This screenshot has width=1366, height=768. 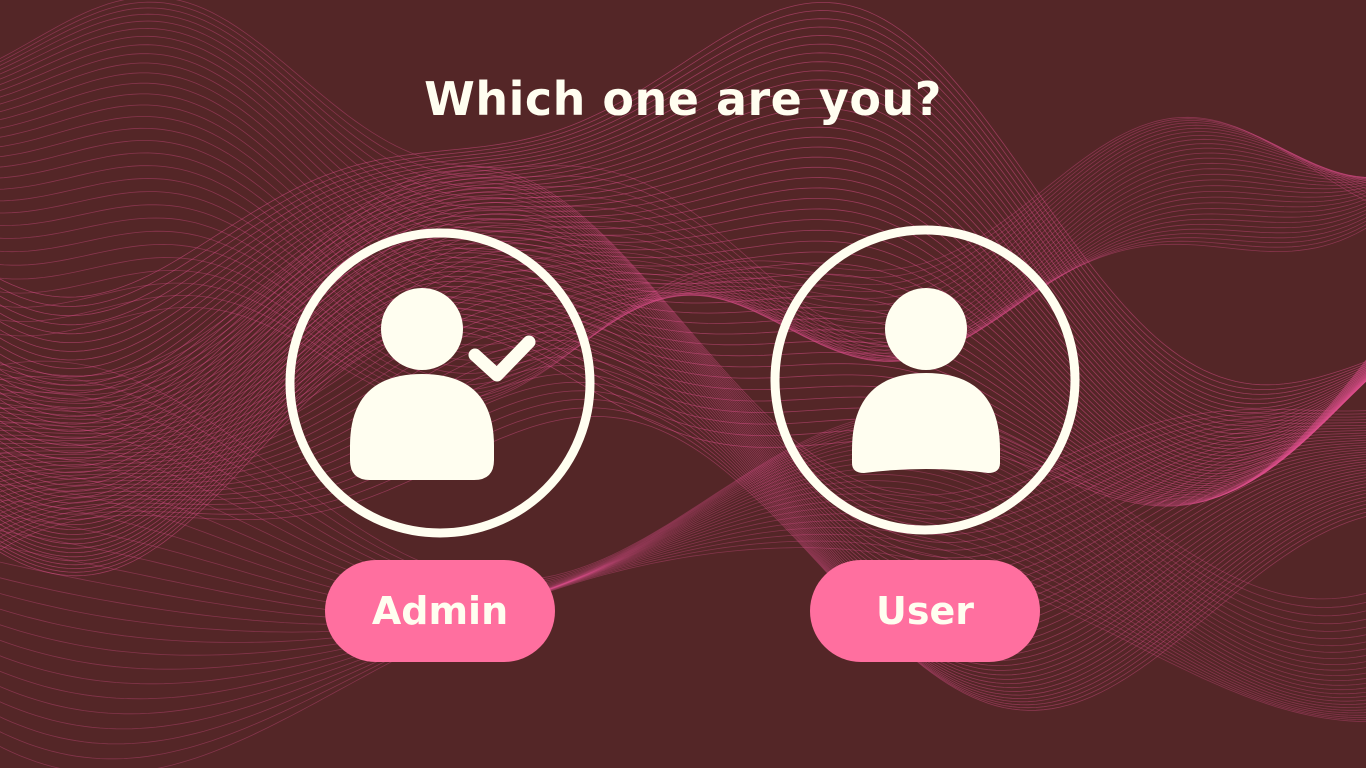 What do you see at coordinates (440, 611) in the screenshot?
I see `admin-button: Admin` at bounding box center [440, 611].